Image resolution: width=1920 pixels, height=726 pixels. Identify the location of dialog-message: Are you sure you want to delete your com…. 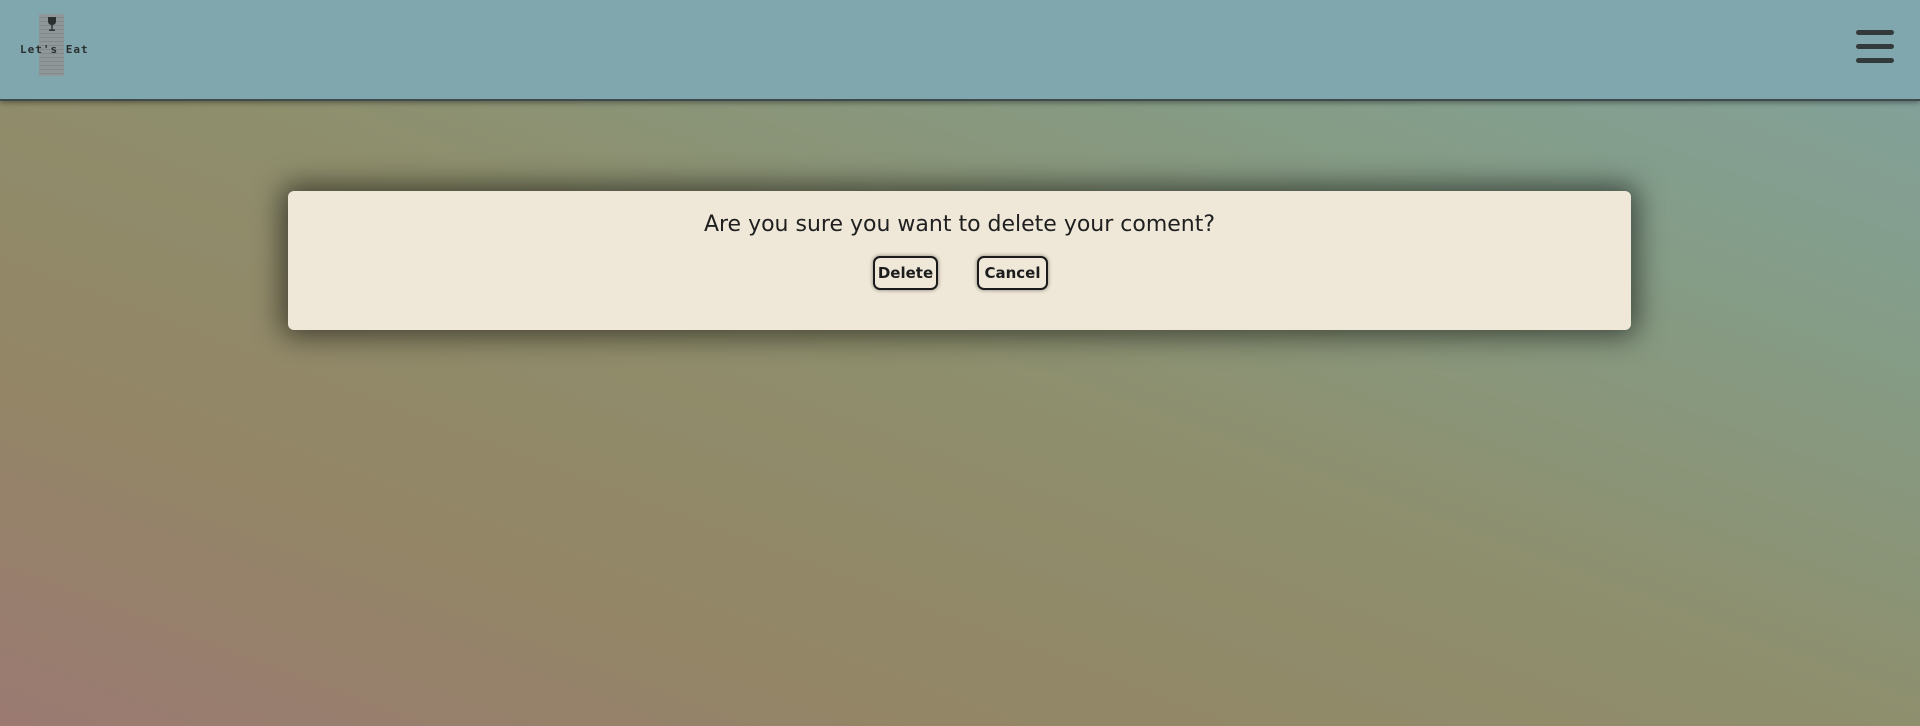
(959, 224).